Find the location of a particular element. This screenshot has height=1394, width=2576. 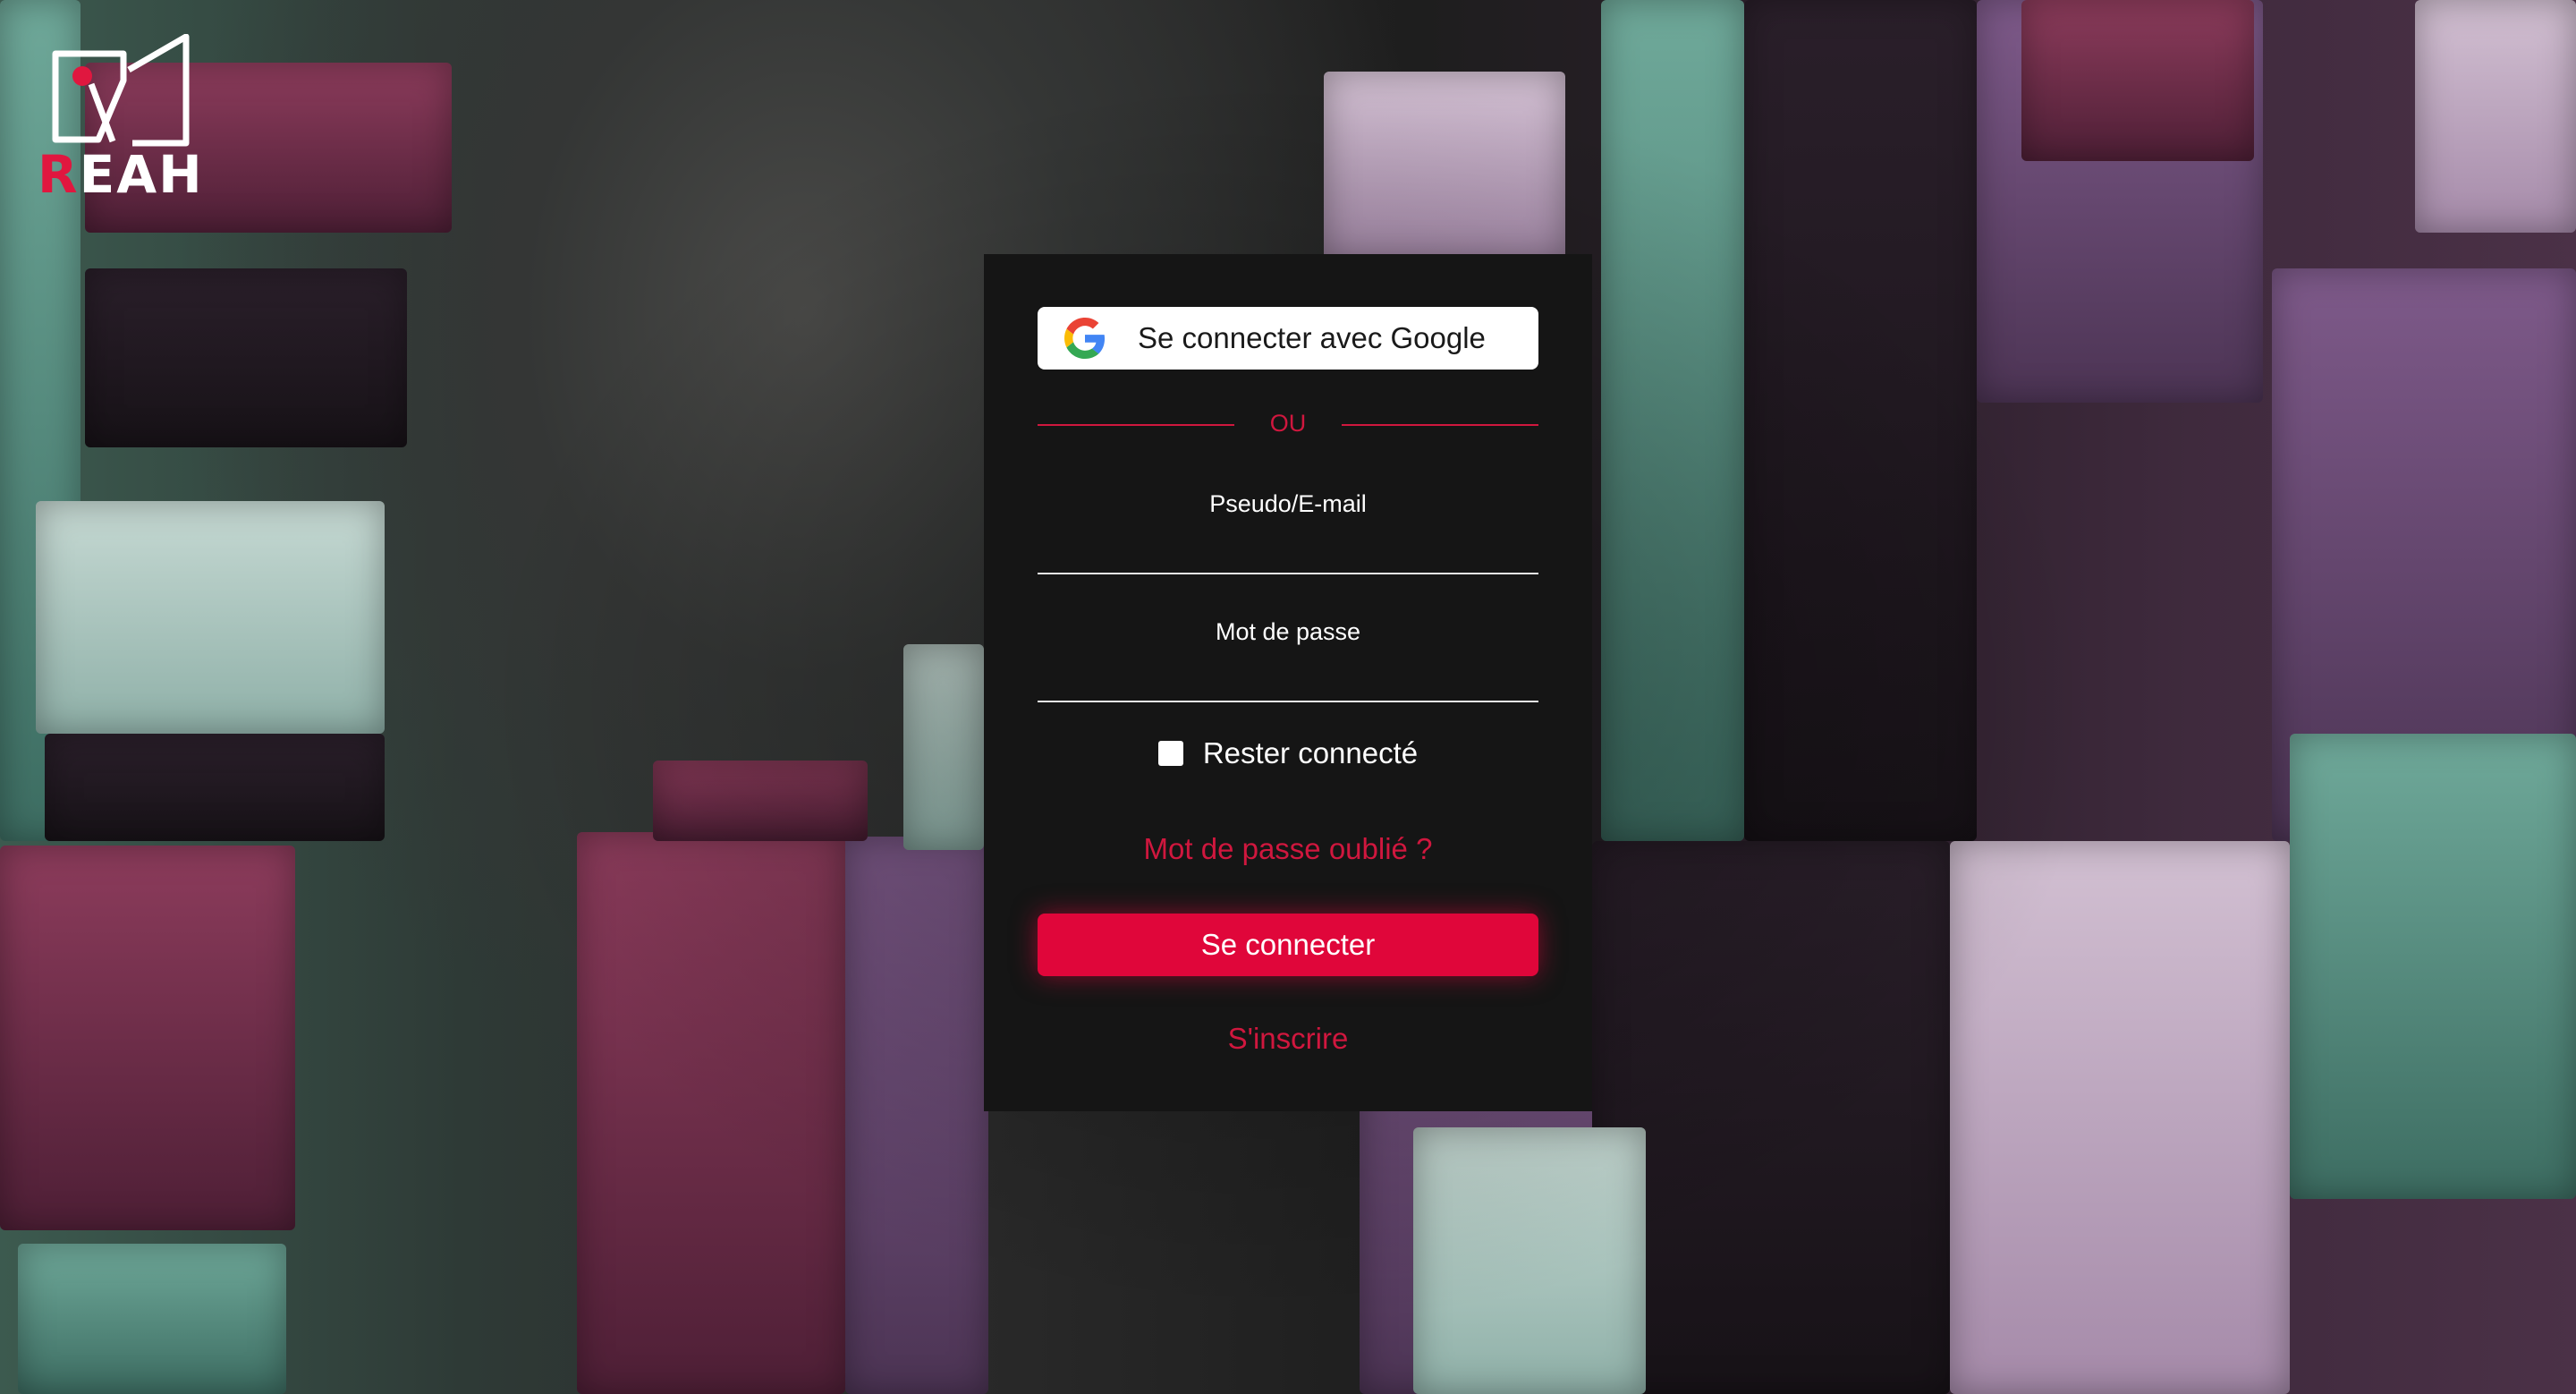

forgot-password-link: Mot de passe oublié ? is located at coordinates (1288, 849).